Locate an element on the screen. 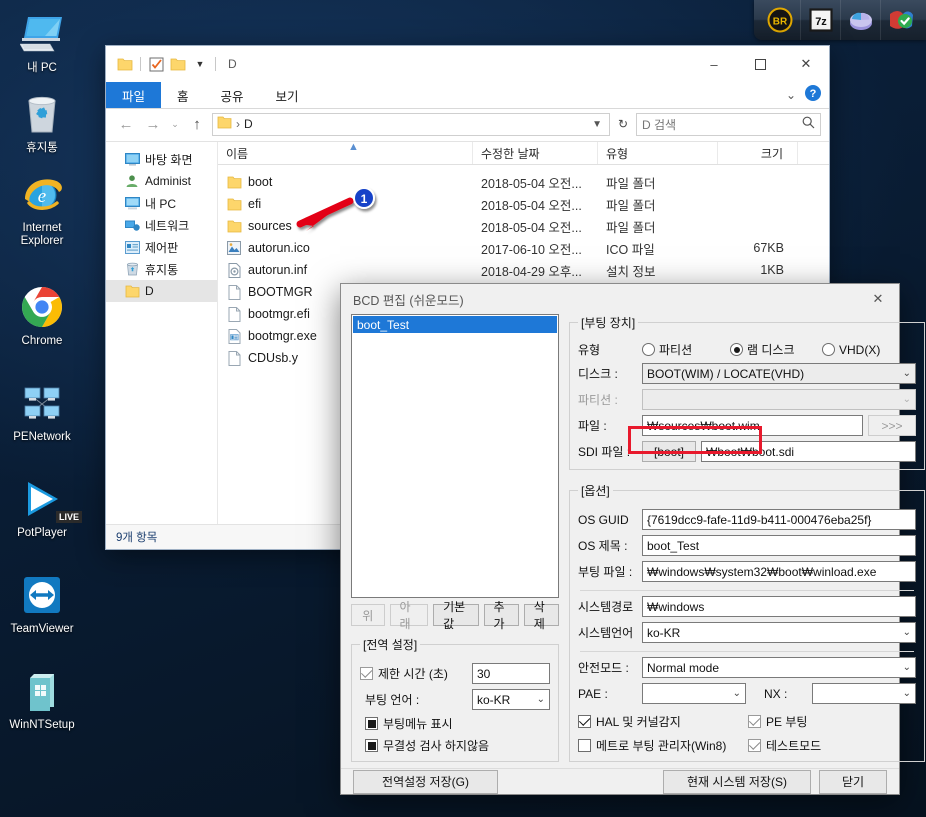  ribbon-tab-view: 보기 is located at coordinates (287, 95).